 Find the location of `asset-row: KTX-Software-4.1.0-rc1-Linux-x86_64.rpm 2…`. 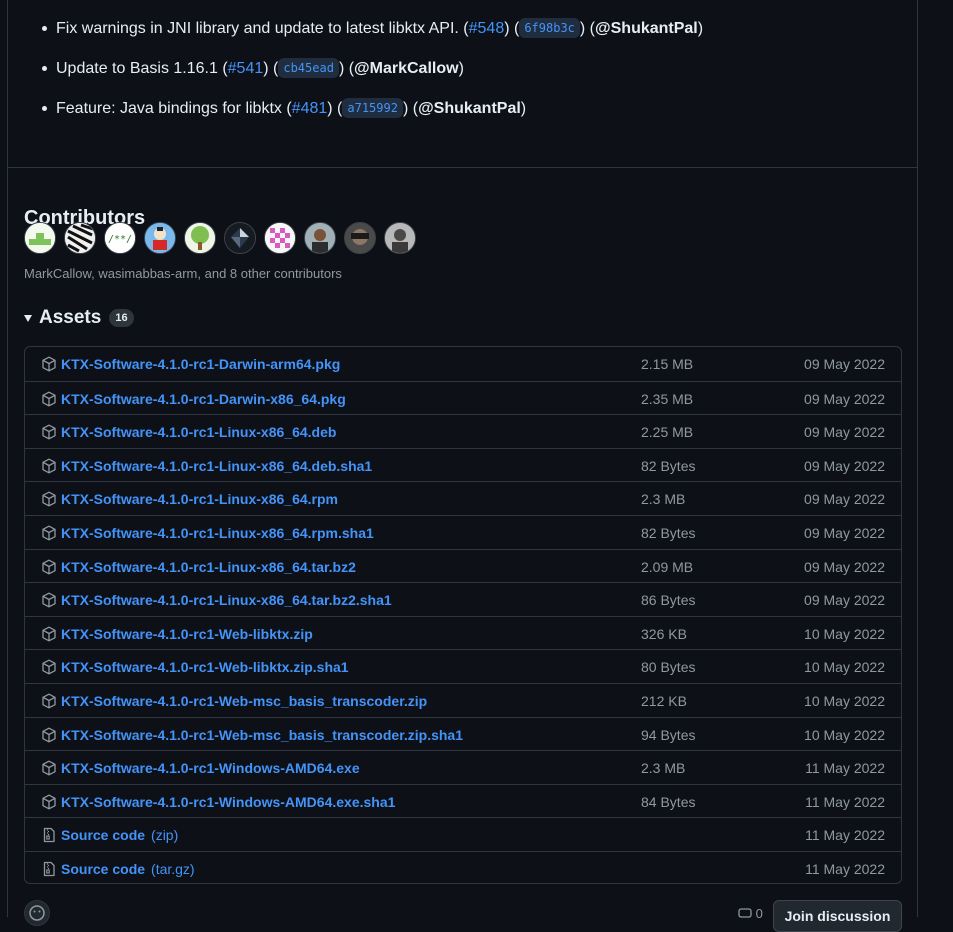

asset-row: KTX-Software-4.1.0-rc1-Linux-x86_64.rpm 2… is located at coordinates (463, 498).